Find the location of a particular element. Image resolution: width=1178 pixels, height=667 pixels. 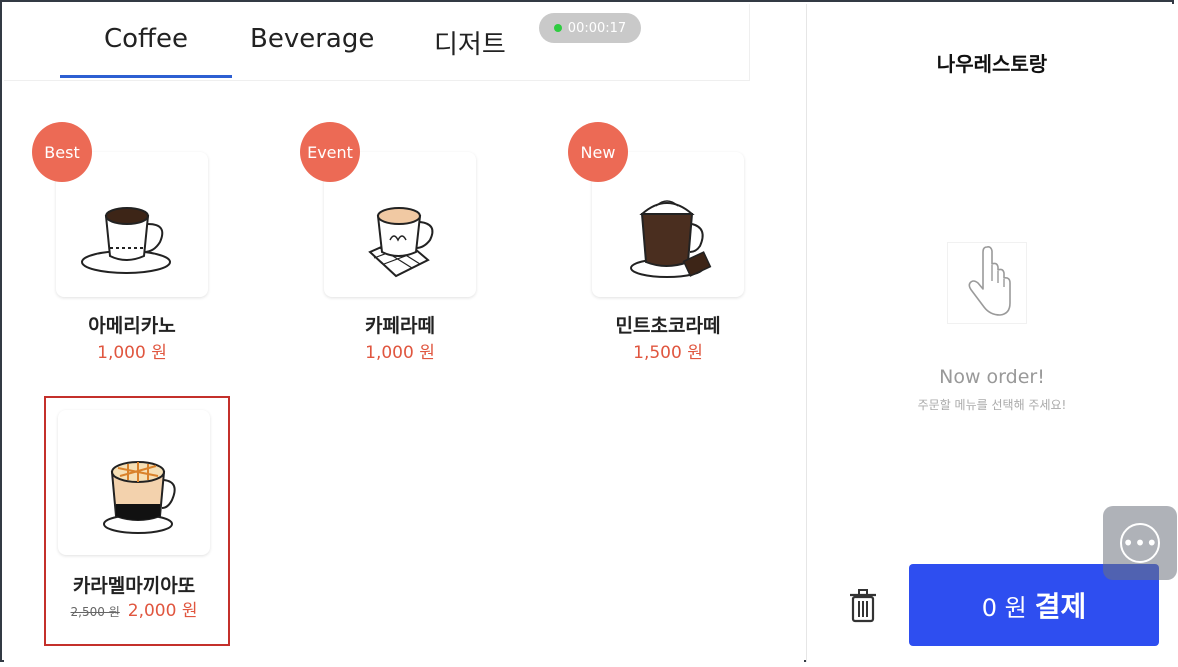

product-price: 1,500 원 is located at coordinates (668, 353).